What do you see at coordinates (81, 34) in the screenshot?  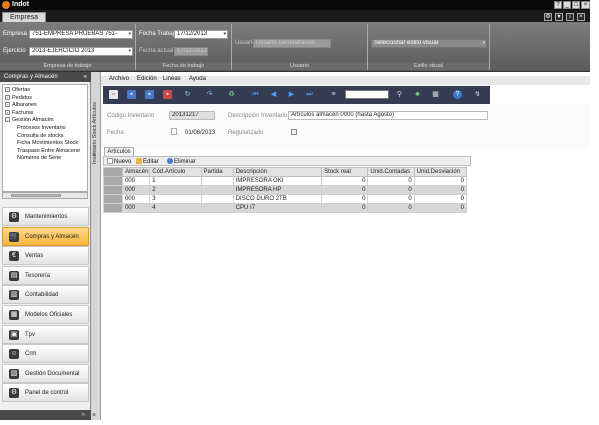 I see `empresa-select: 751-EMPRESA PRUEBAS 751- ▾` at bounding box center [81, 34].